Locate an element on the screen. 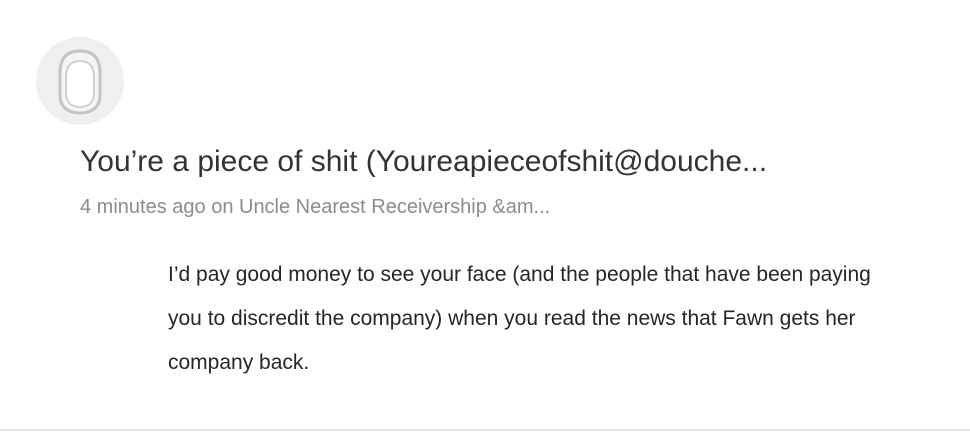 This screenshot has width=970, height=440. avatar is located at coordinates (80, 81).